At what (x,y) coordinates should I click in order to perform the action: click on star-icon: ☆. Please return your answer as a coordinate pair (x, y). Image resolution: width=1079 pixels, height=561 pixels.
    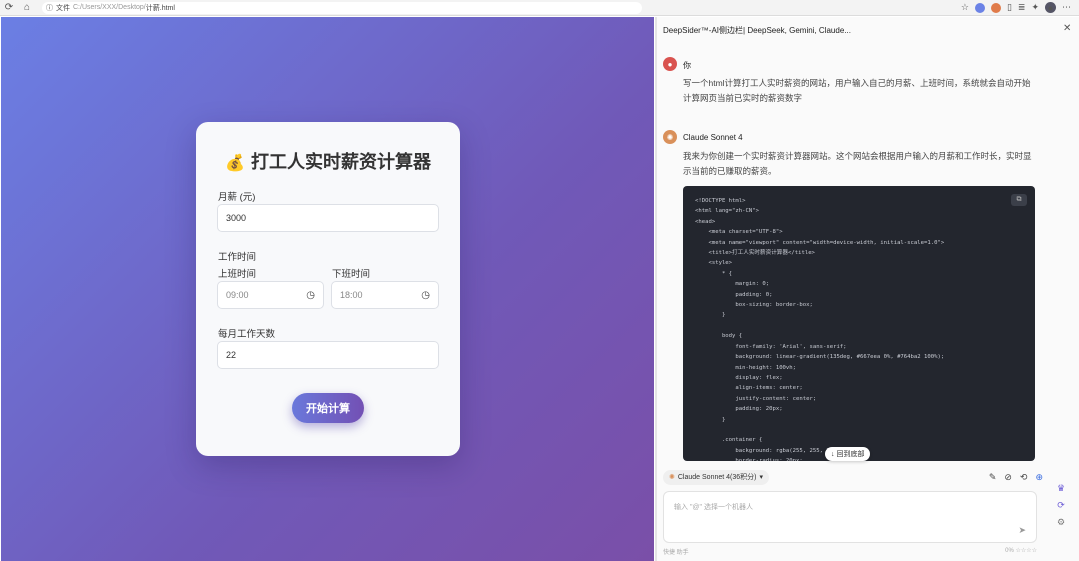
    Looking at the image, I should click on (965, 7).